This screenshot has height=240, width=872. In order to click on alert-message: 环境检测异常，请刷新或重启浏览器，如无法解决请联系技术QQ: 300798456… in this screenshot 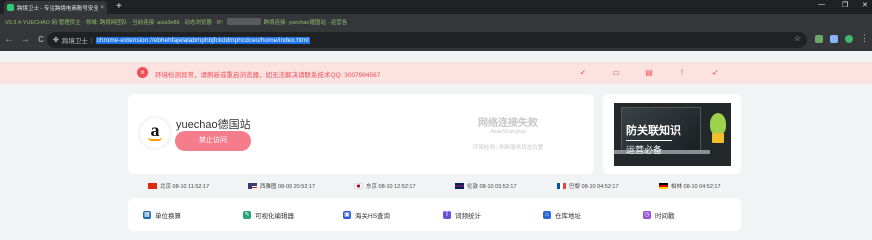, I will do `click(268, 75)`.